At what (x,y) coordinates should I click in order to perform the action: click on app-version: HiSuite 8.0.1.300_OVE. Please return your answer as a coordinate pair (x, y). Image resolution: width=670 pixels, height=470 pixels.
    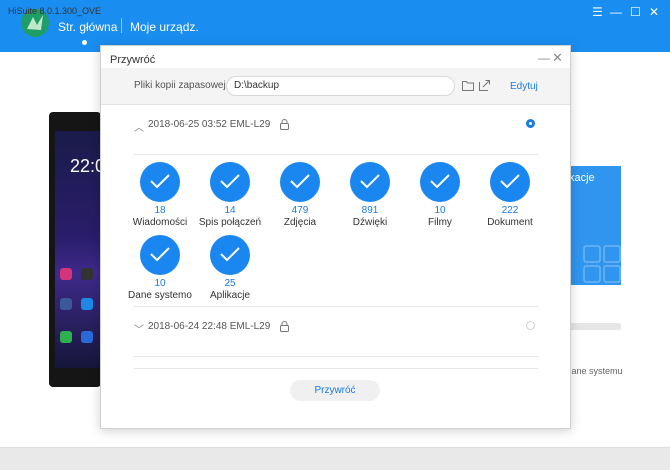
    Looking at the image, I should click on (55, 11).